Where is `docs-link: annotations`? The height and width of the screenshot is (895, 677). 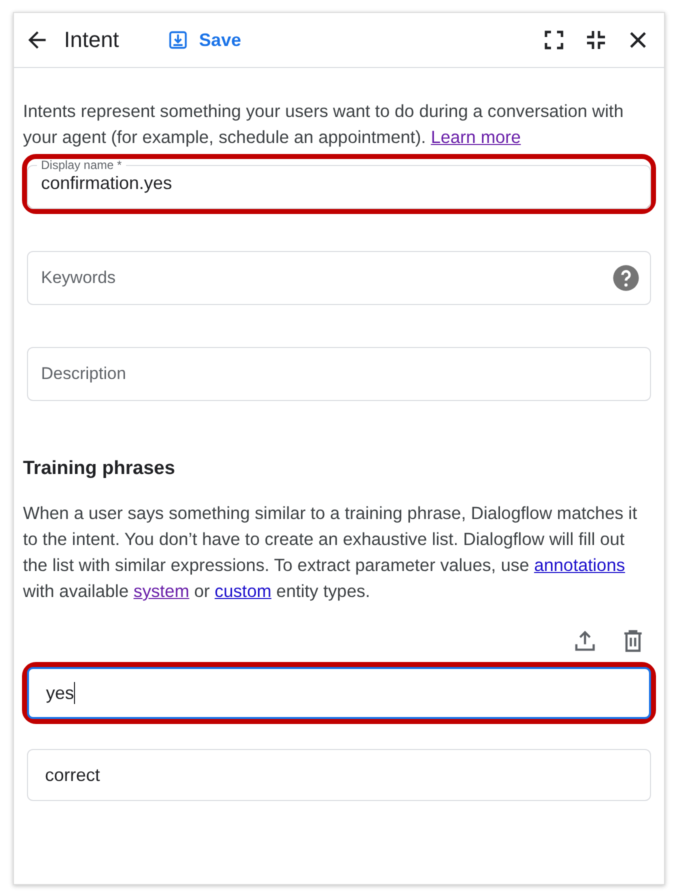
docs-link: annotations is located at coordinates (580, 565).